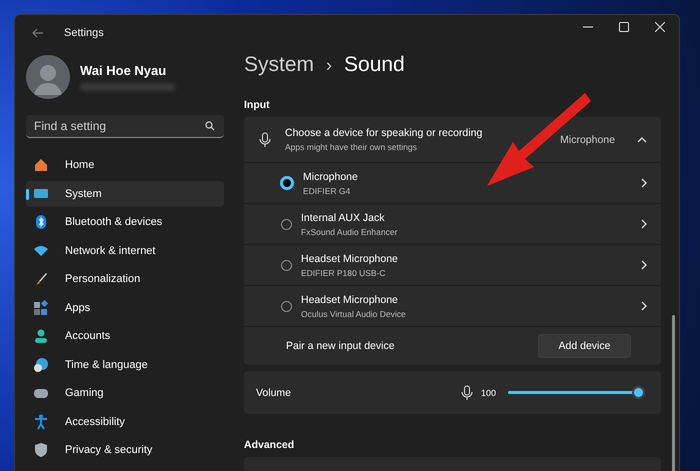 The height and width of the screenshot is (471, 700). Describe the element at coordinates (125, 450) in the screenshot. I see `nav-item: Privacy & security` at that location.